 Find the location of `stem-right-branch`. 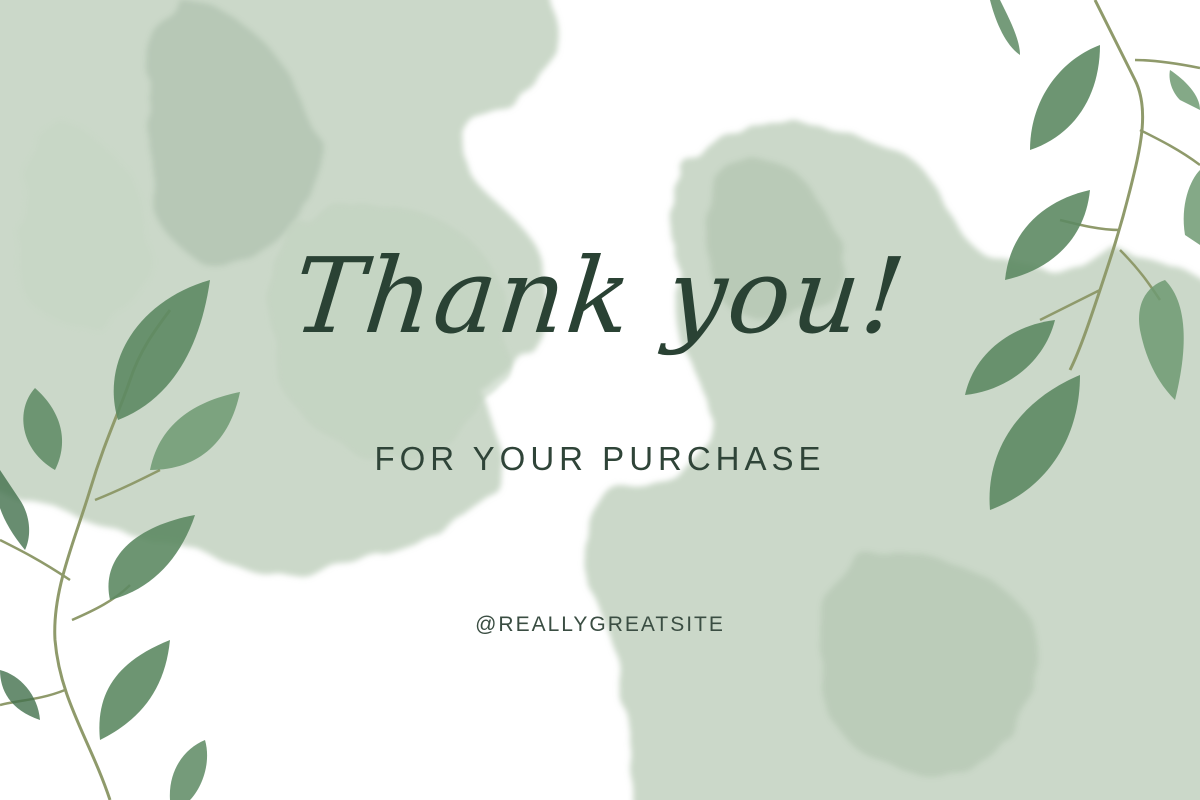

stem-right-branch is located at coordinates (1167, 64).